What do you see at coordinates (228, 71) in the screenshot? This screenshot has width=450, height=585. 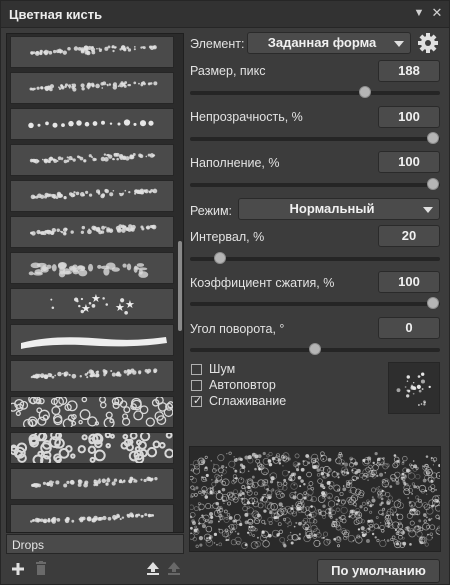 I see `size-label: Размер, пикс` at bounding box center [228, 71].